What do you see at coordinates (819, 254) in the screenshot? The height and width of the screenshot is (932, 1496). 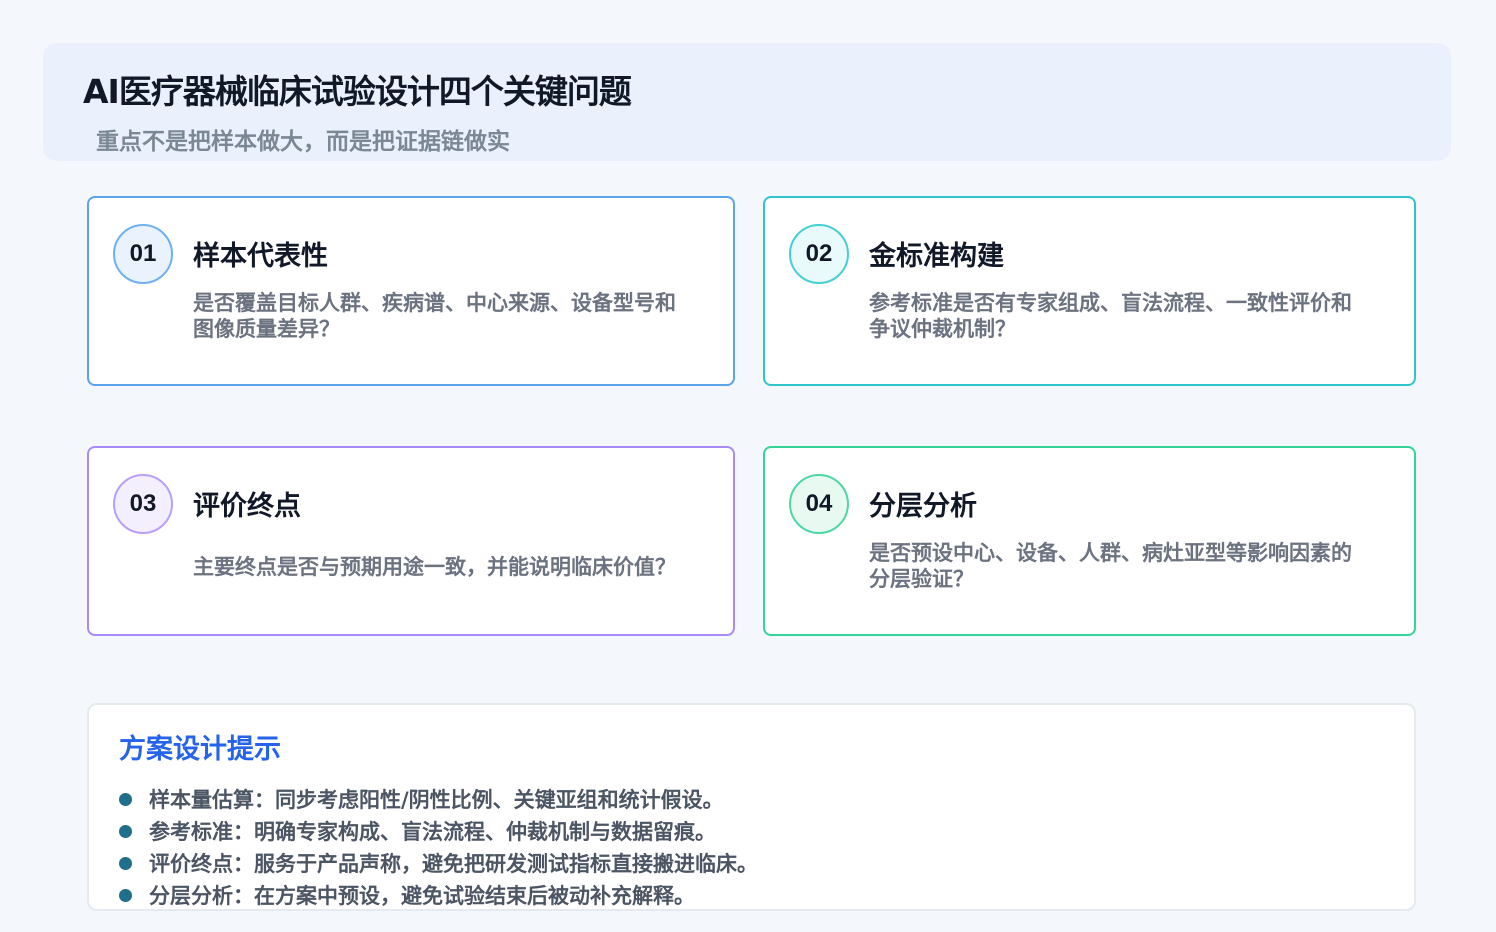 I see `card-number-badge: 02` at bounding box center [819, 254].